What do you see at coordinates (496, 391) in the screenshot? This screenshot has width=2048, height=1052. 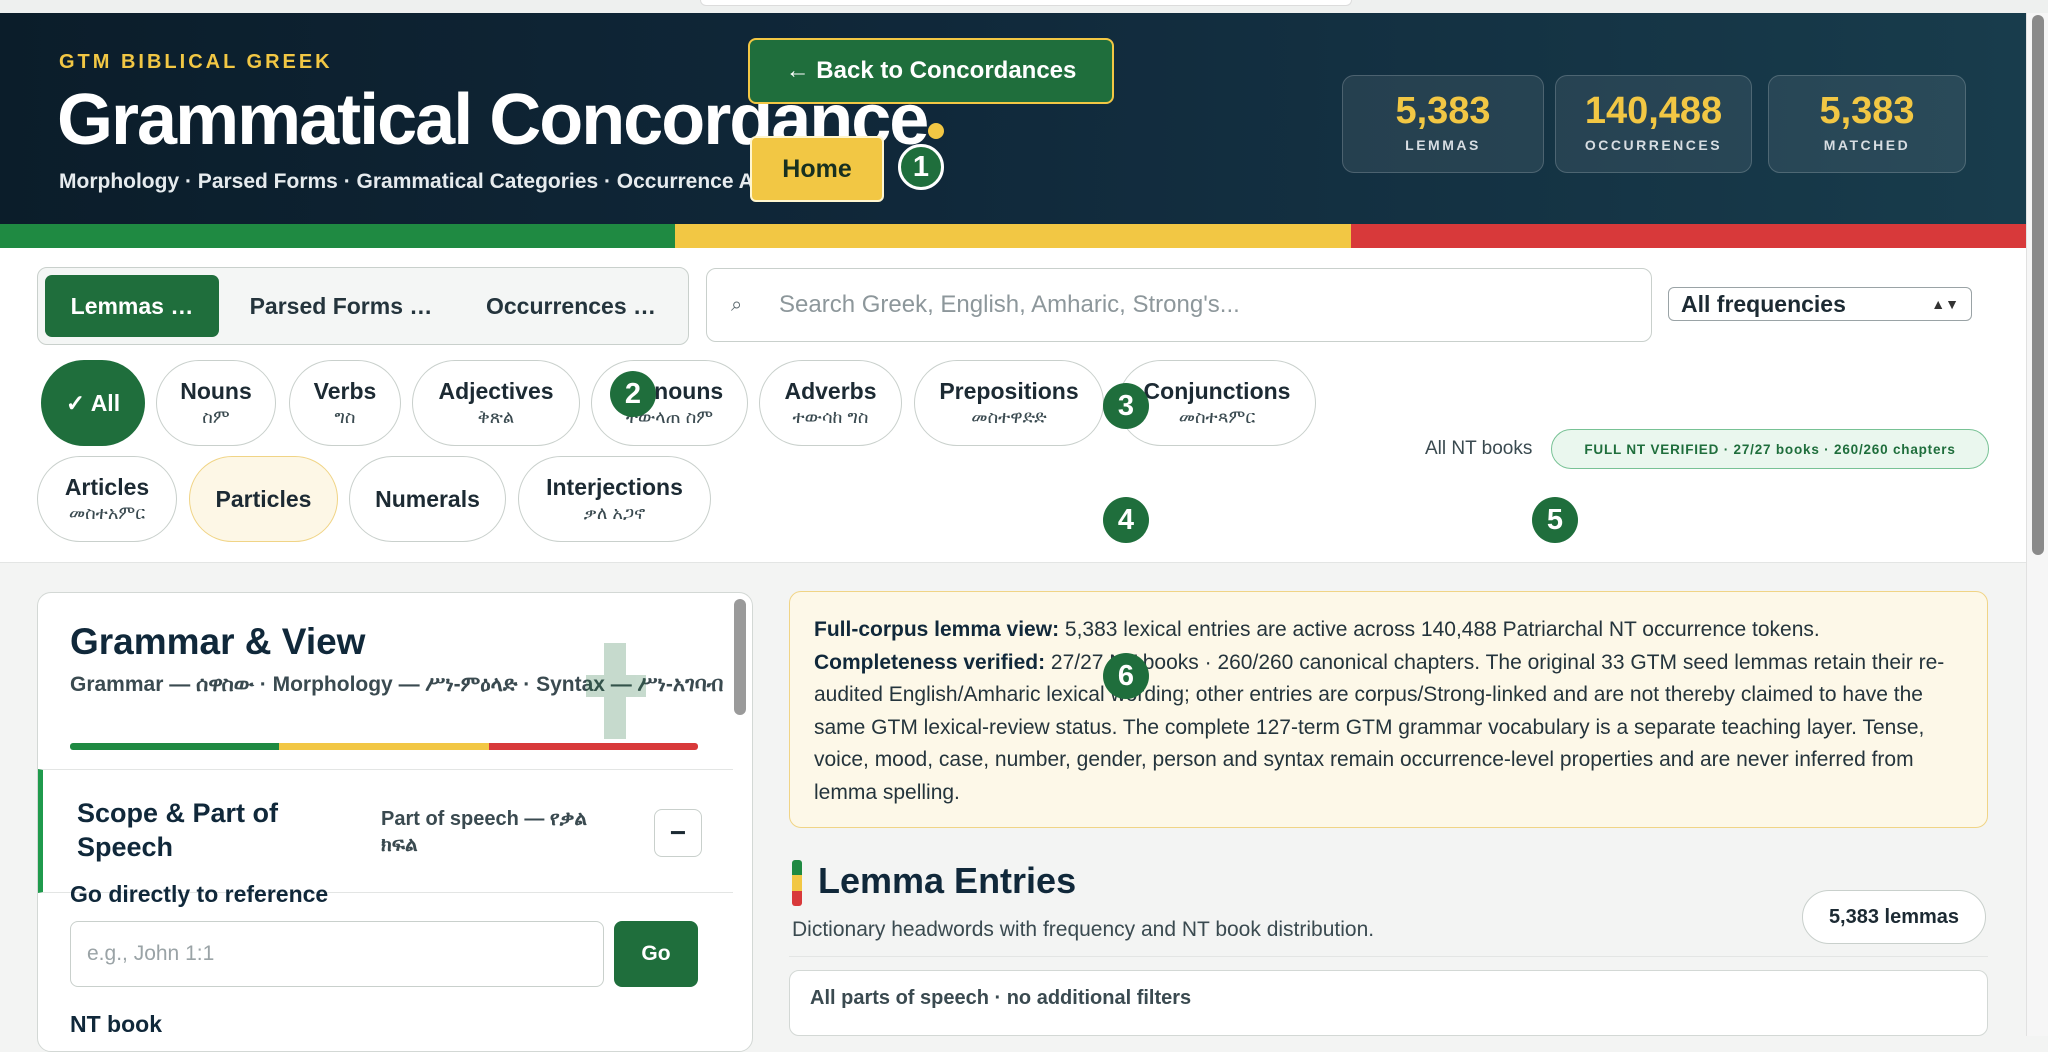 I see `chip-label: Adjectives` at bounding box center [496, 391].